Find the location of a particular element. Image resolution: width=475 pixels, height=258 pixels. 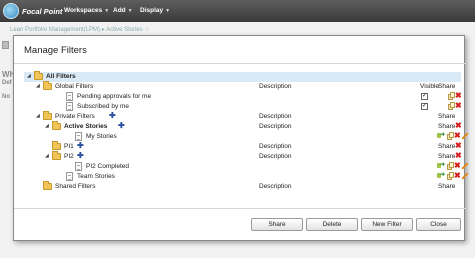

tree-row-active-stories: ◢ Active Stories ✚ Description Share ✖ is located at coordinates (243, 126).